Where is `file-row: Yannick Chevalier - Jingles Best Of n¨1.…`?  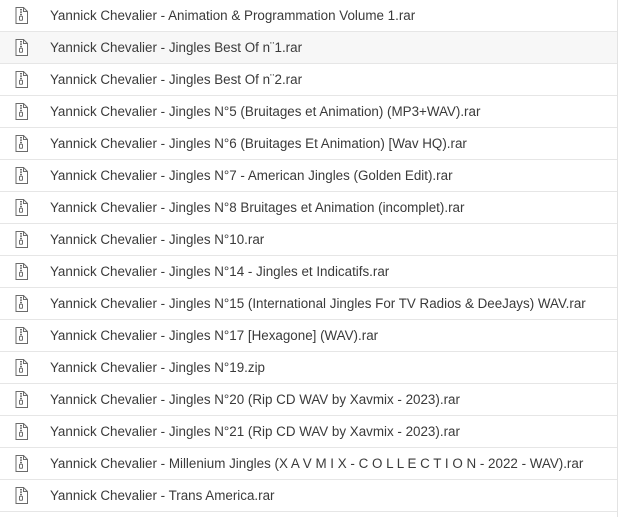 file-row: Yannick Chevalier - Jingles Best Of n¨1.… is located at coordinates (309, 48).